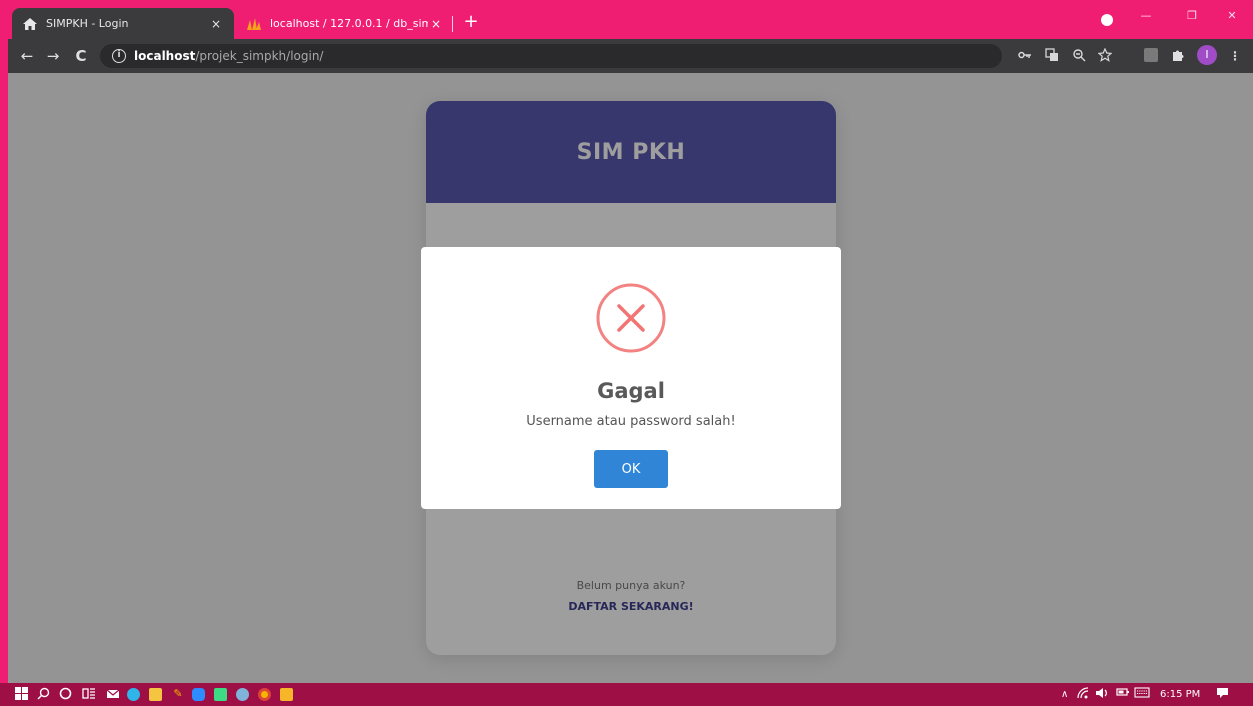  Describe the element at coordinates (259, 56) in the screenshot. I see `address-path: /projek_simpkh/login/` at that location.